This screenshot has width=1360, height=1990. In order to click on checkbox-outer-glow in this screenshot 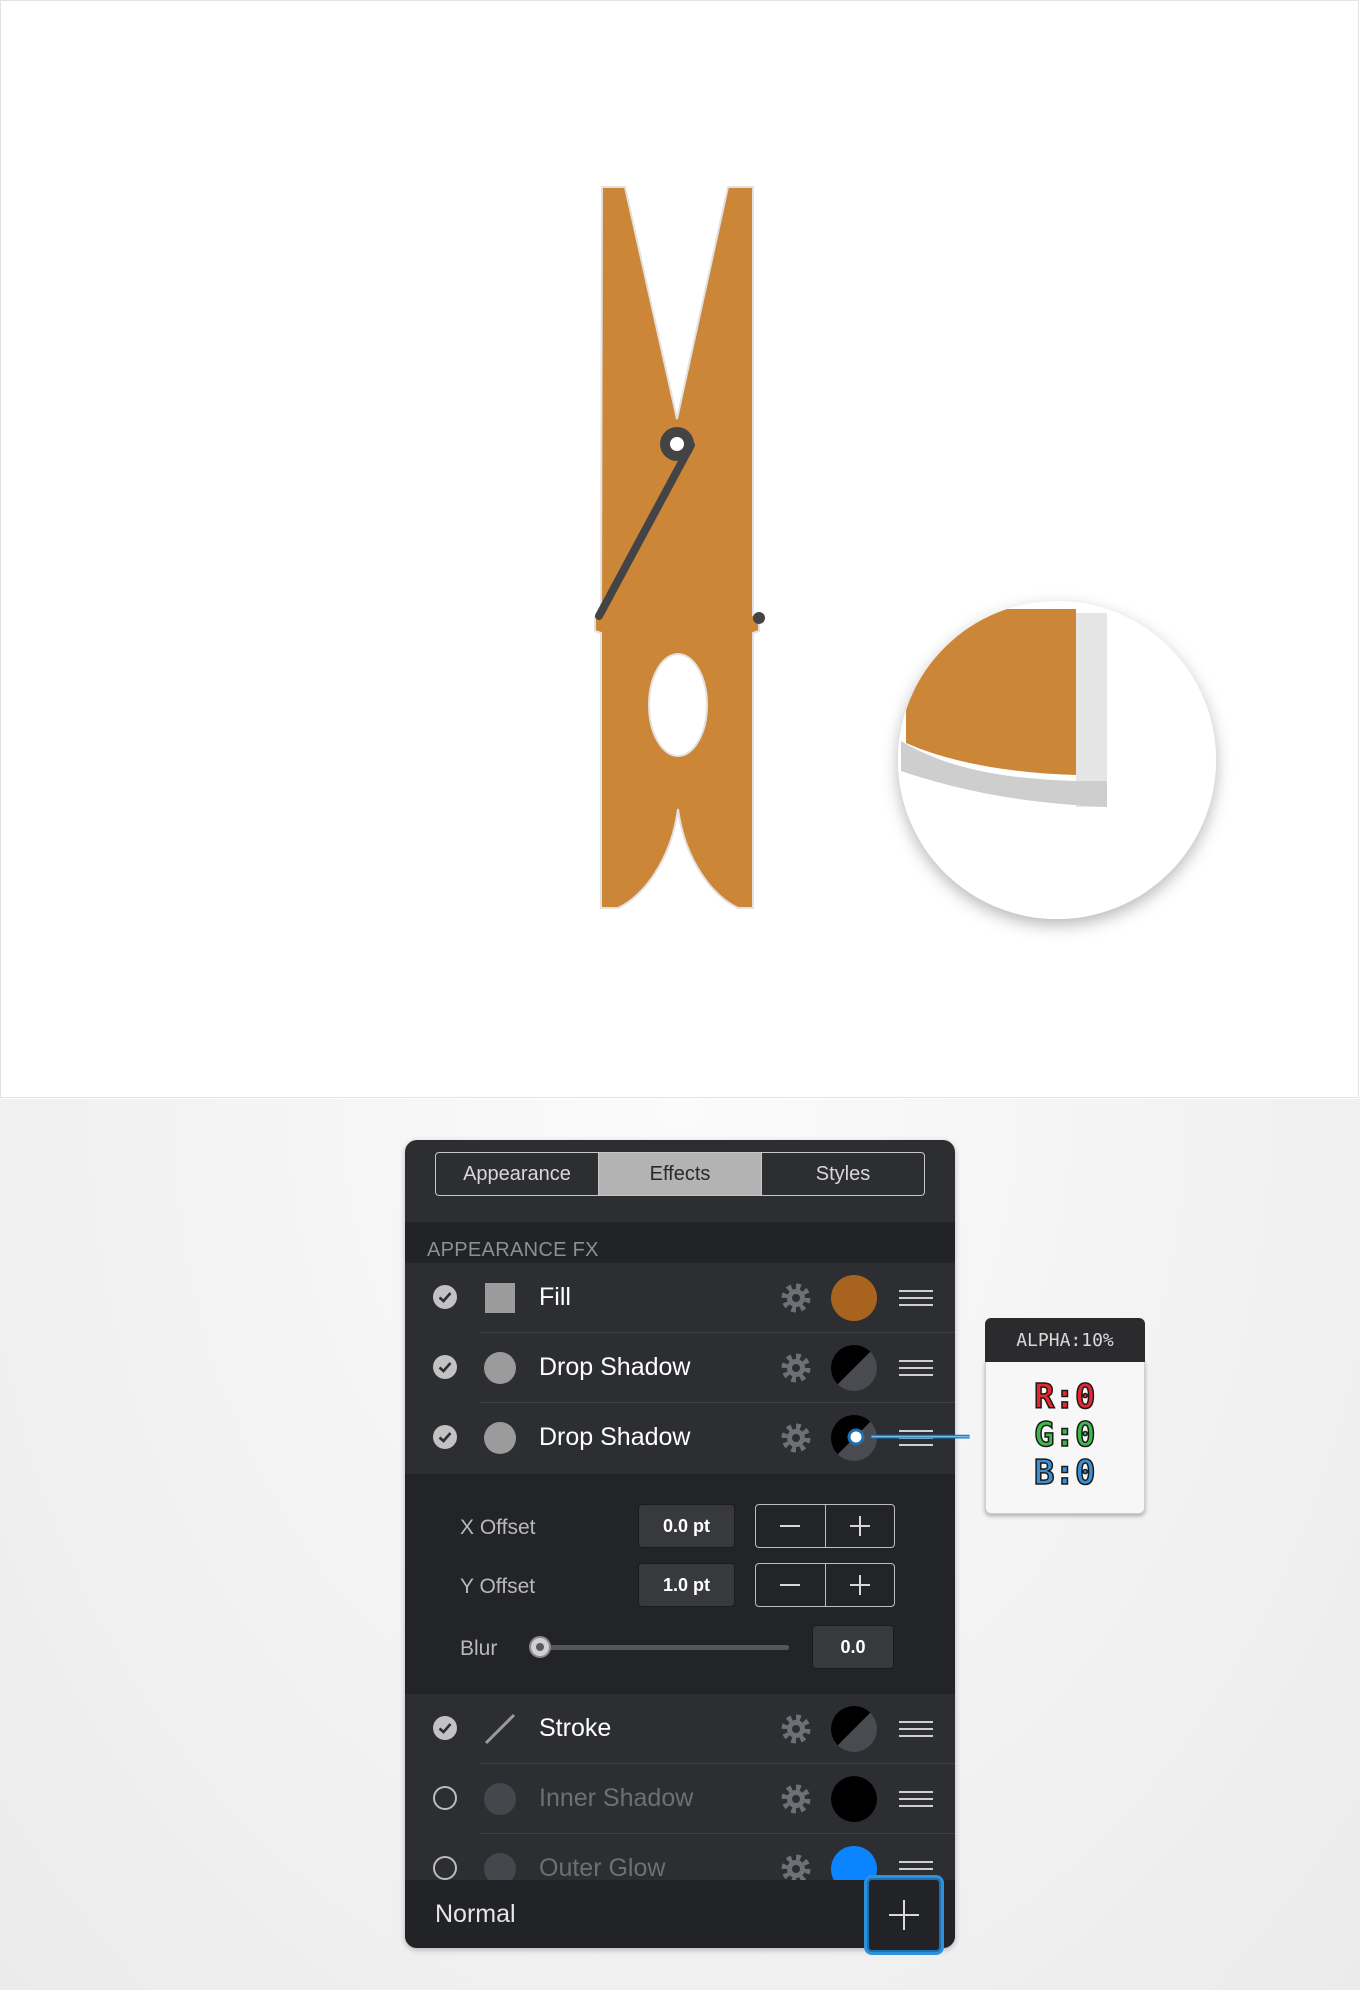, I will do `click(445, 1868)`.